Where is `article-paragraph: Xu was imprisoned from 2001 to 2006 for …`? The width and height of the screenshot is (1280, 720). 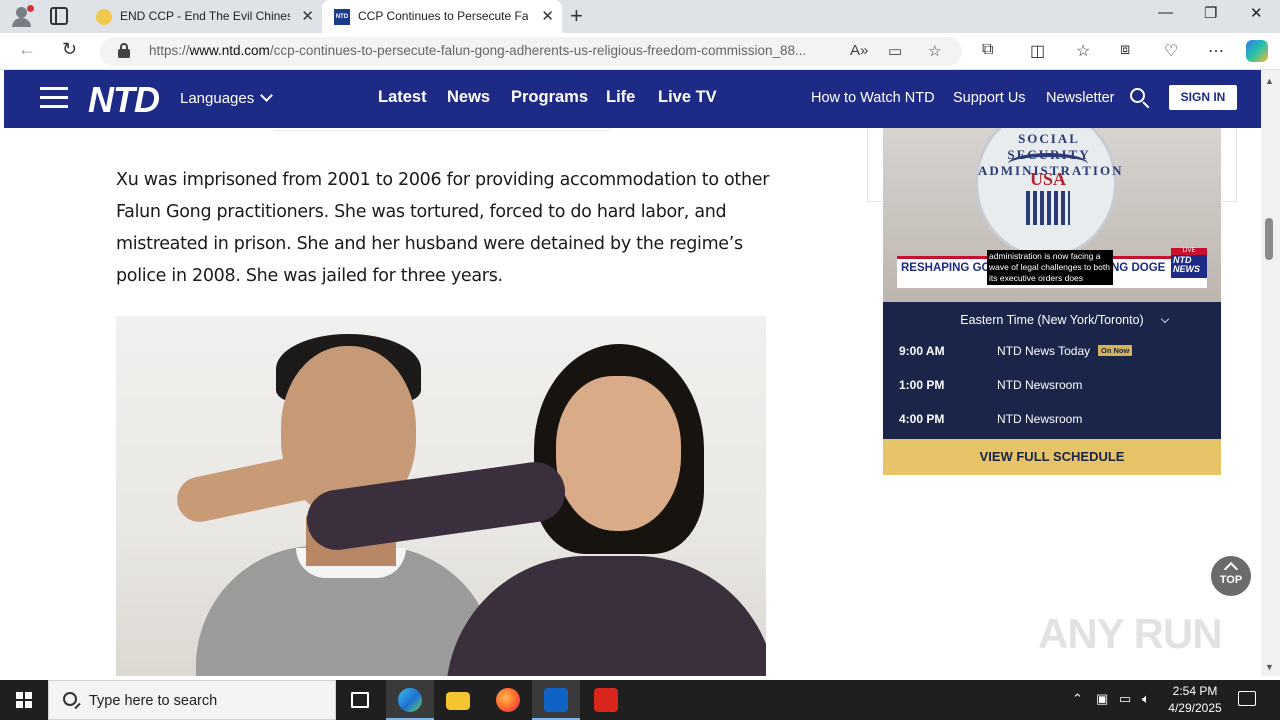
article-paragraph: Xu was imprisoned from 2001 to 2006 for … is located at coordinates (443, 228).